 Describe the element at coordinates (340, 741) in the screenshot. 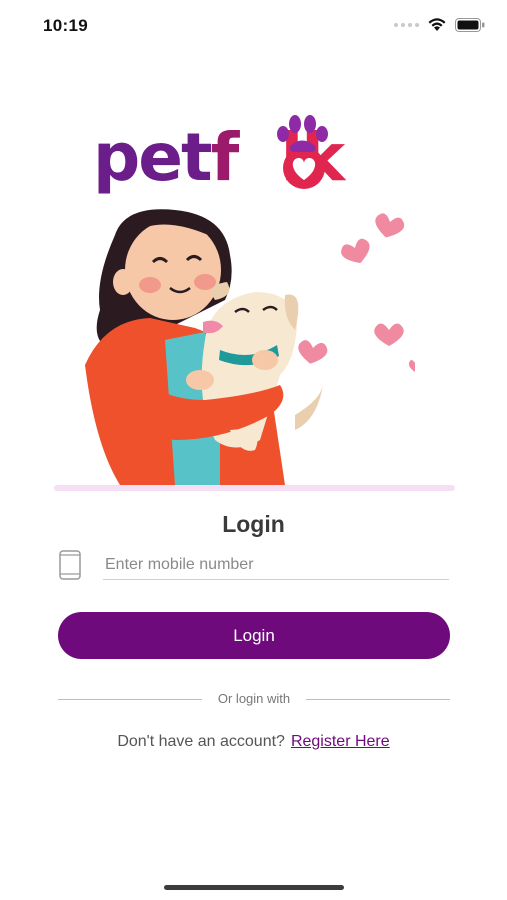

I see `register-here-link: Register Here` at that location.